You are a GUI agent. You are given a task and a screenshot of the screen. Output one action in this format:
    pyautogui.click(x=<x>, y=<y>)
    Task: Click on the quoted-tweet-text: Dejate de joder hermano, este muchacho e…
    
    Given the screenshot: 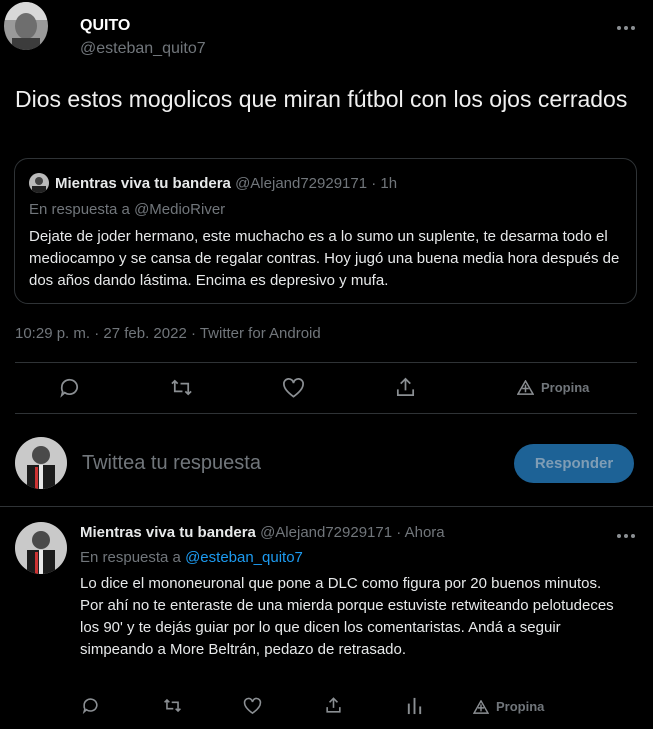 What is the action you would take?
    pyautogui.click(x=324, y=258)
    